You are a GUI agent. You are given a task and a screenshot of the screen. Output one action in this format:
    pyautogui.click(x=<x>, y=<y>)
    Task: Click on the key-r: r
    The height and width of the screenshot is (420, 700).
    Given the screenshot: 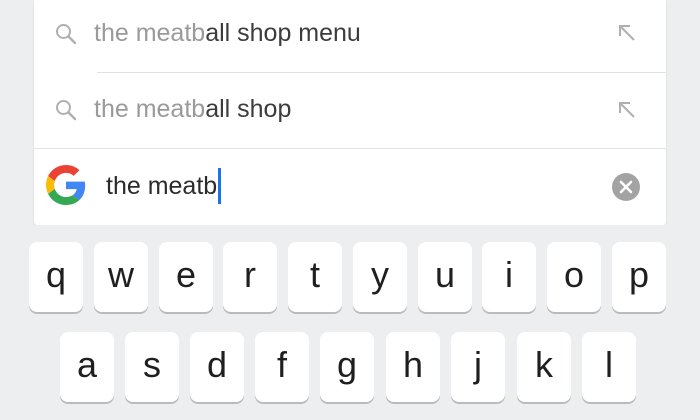 What is the action you would take?
    pyautogui.click(x=250, y=277)
    